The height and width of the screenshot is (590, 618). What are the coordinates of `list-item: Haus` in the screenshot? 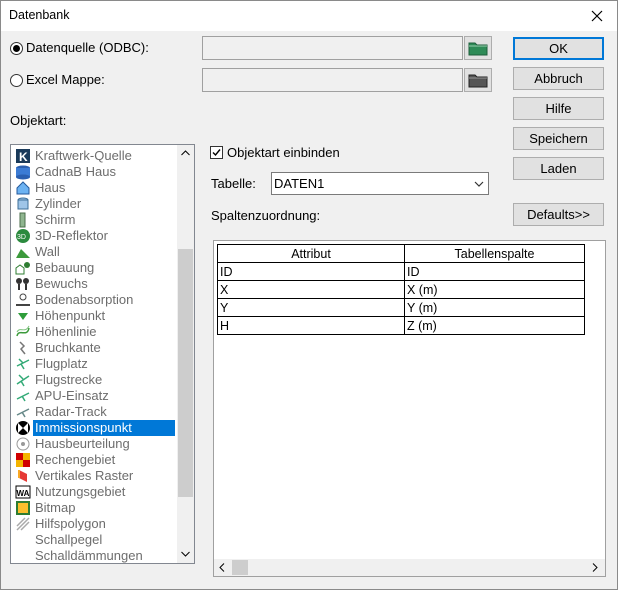 It's located at (95, 188).